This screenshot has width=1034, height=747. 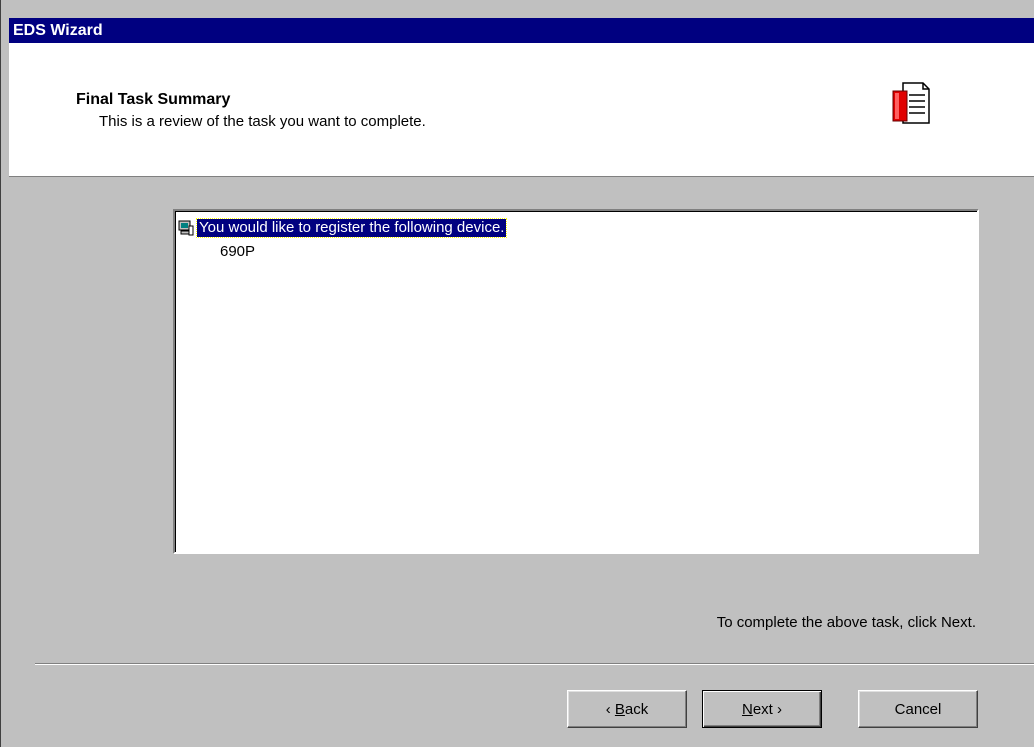 I want to click on button-separator, so click(x=534, y=664).